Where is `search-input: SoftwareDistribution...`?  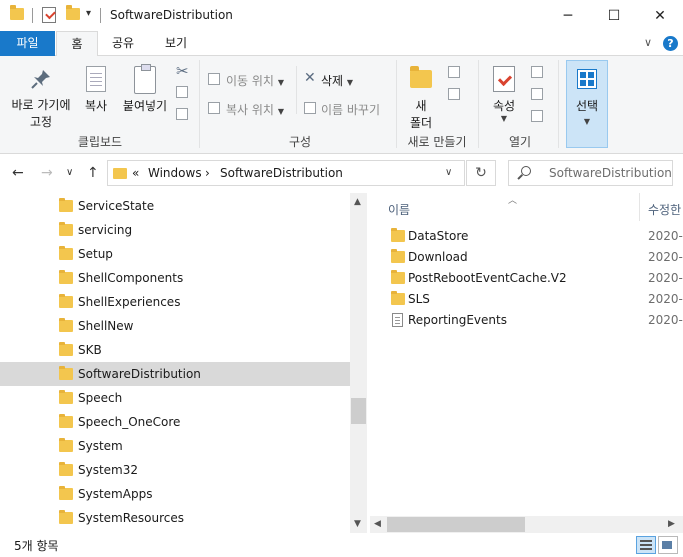
search-input: SoftwareDistribution... is located at coordinates (590, 173).